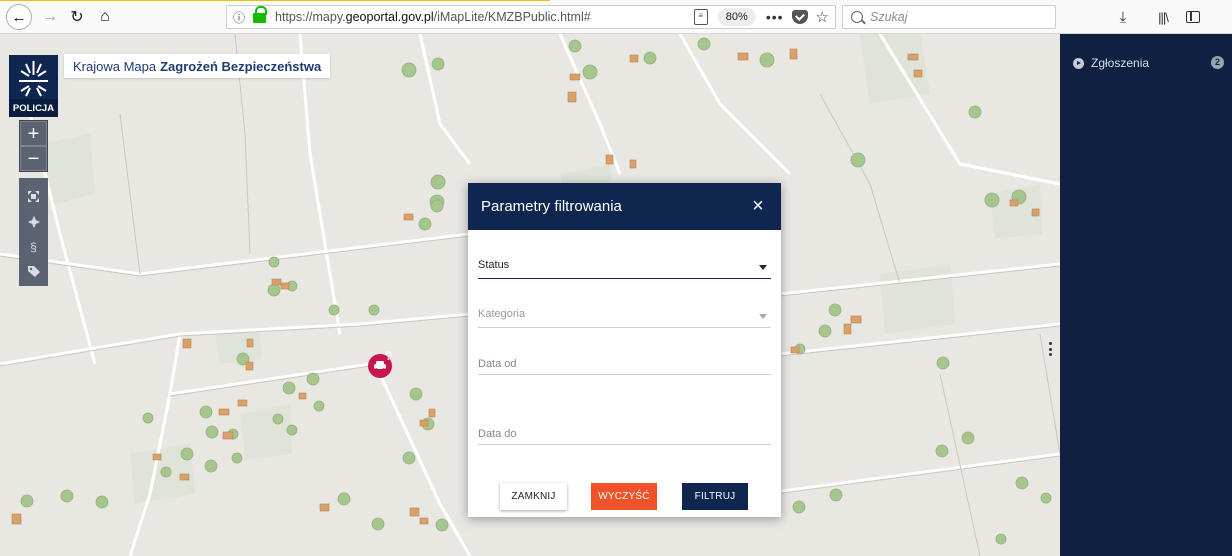  I want to click on reports-title: Zgłoszenia, so click(1120, 63).